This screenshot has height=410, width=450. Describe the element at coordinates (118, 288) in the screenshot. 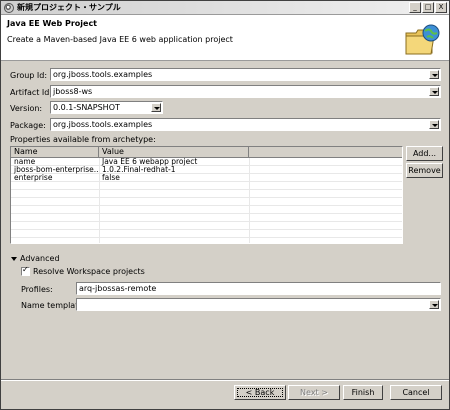

I see `profiles-value: arq-jbossas-remote` at that location.